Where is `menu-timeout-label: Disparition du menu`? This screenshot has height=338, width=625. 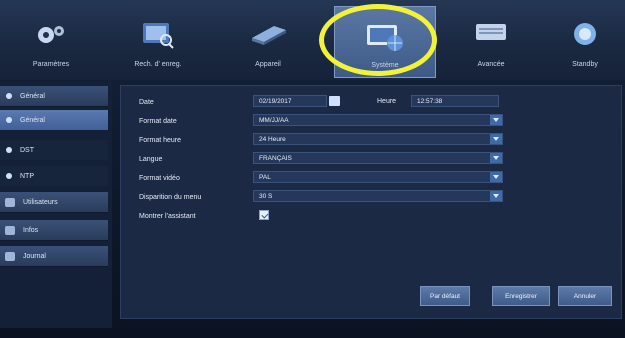 menu-timeout-label: Disparition du menu is located at coordinates (170, 197).